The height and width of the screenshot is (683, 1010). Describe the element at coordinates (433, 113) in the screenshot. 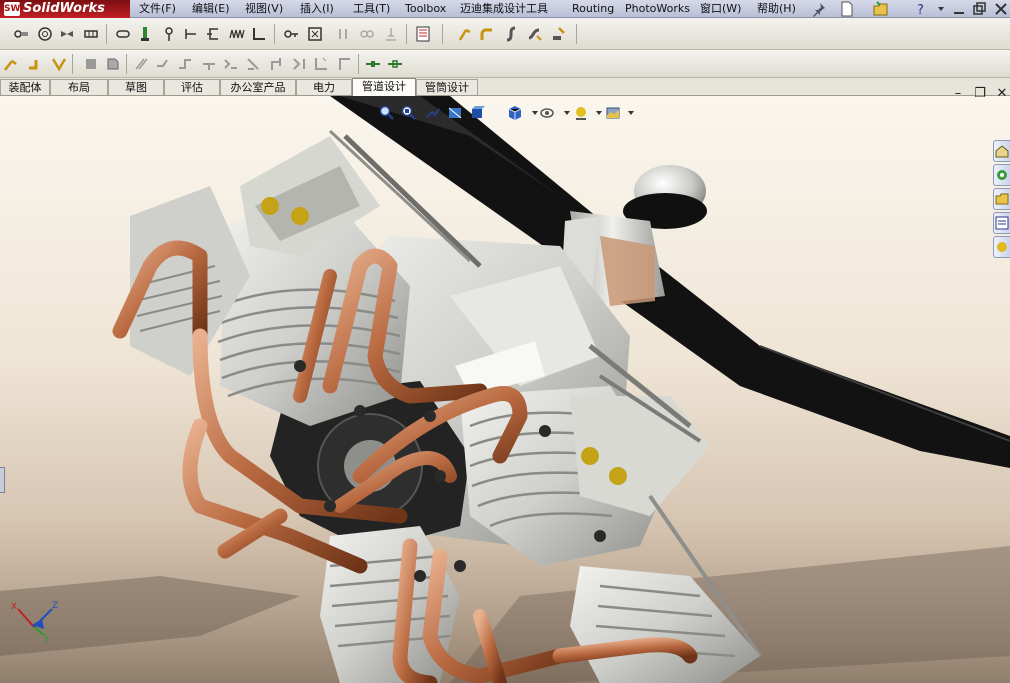

I see `previous-view-icon` at that location.